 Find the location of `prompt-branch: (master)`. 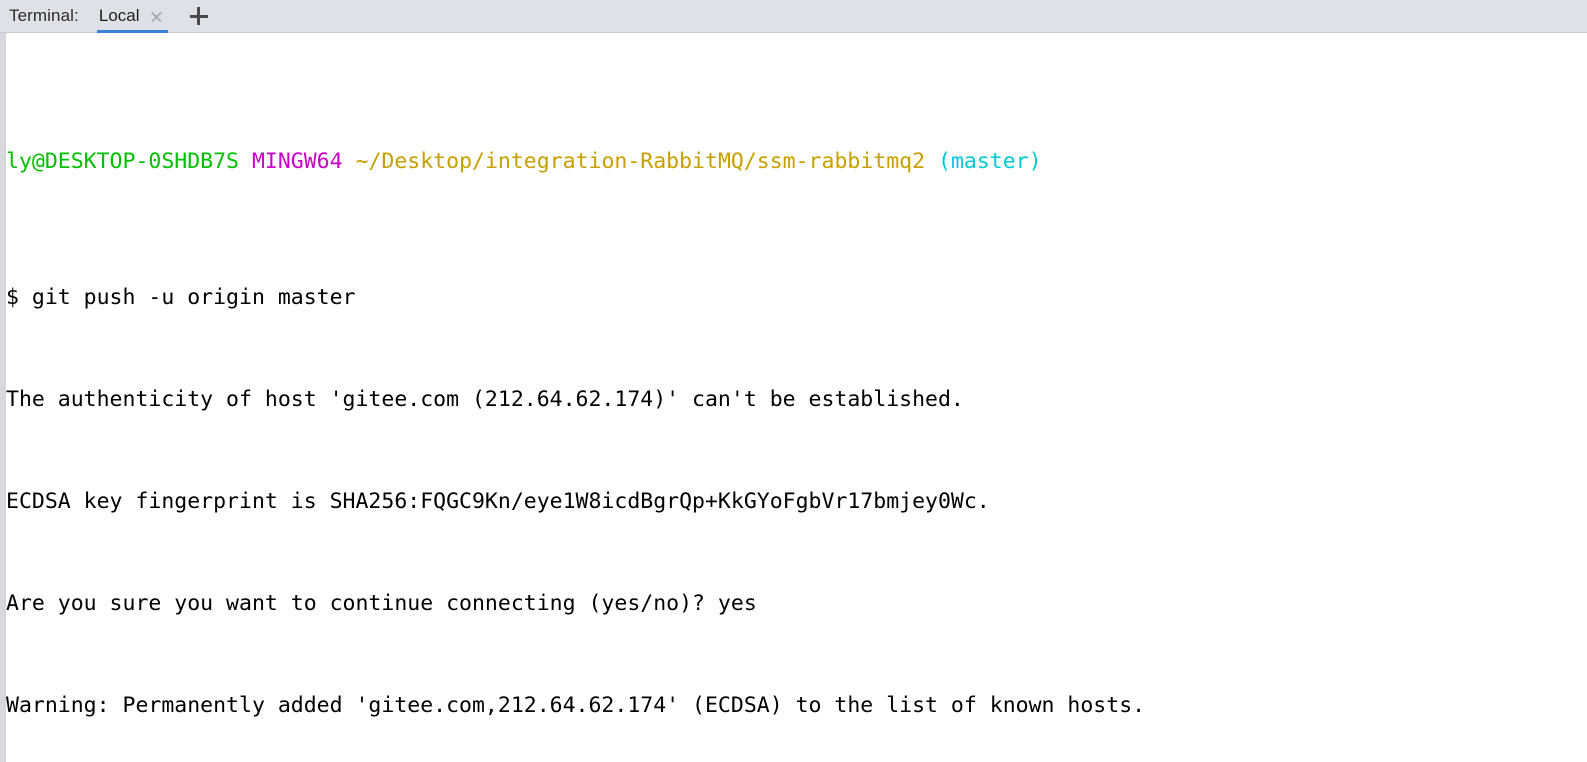

prompt-branch: (master) is located at coordinates (990, 161).